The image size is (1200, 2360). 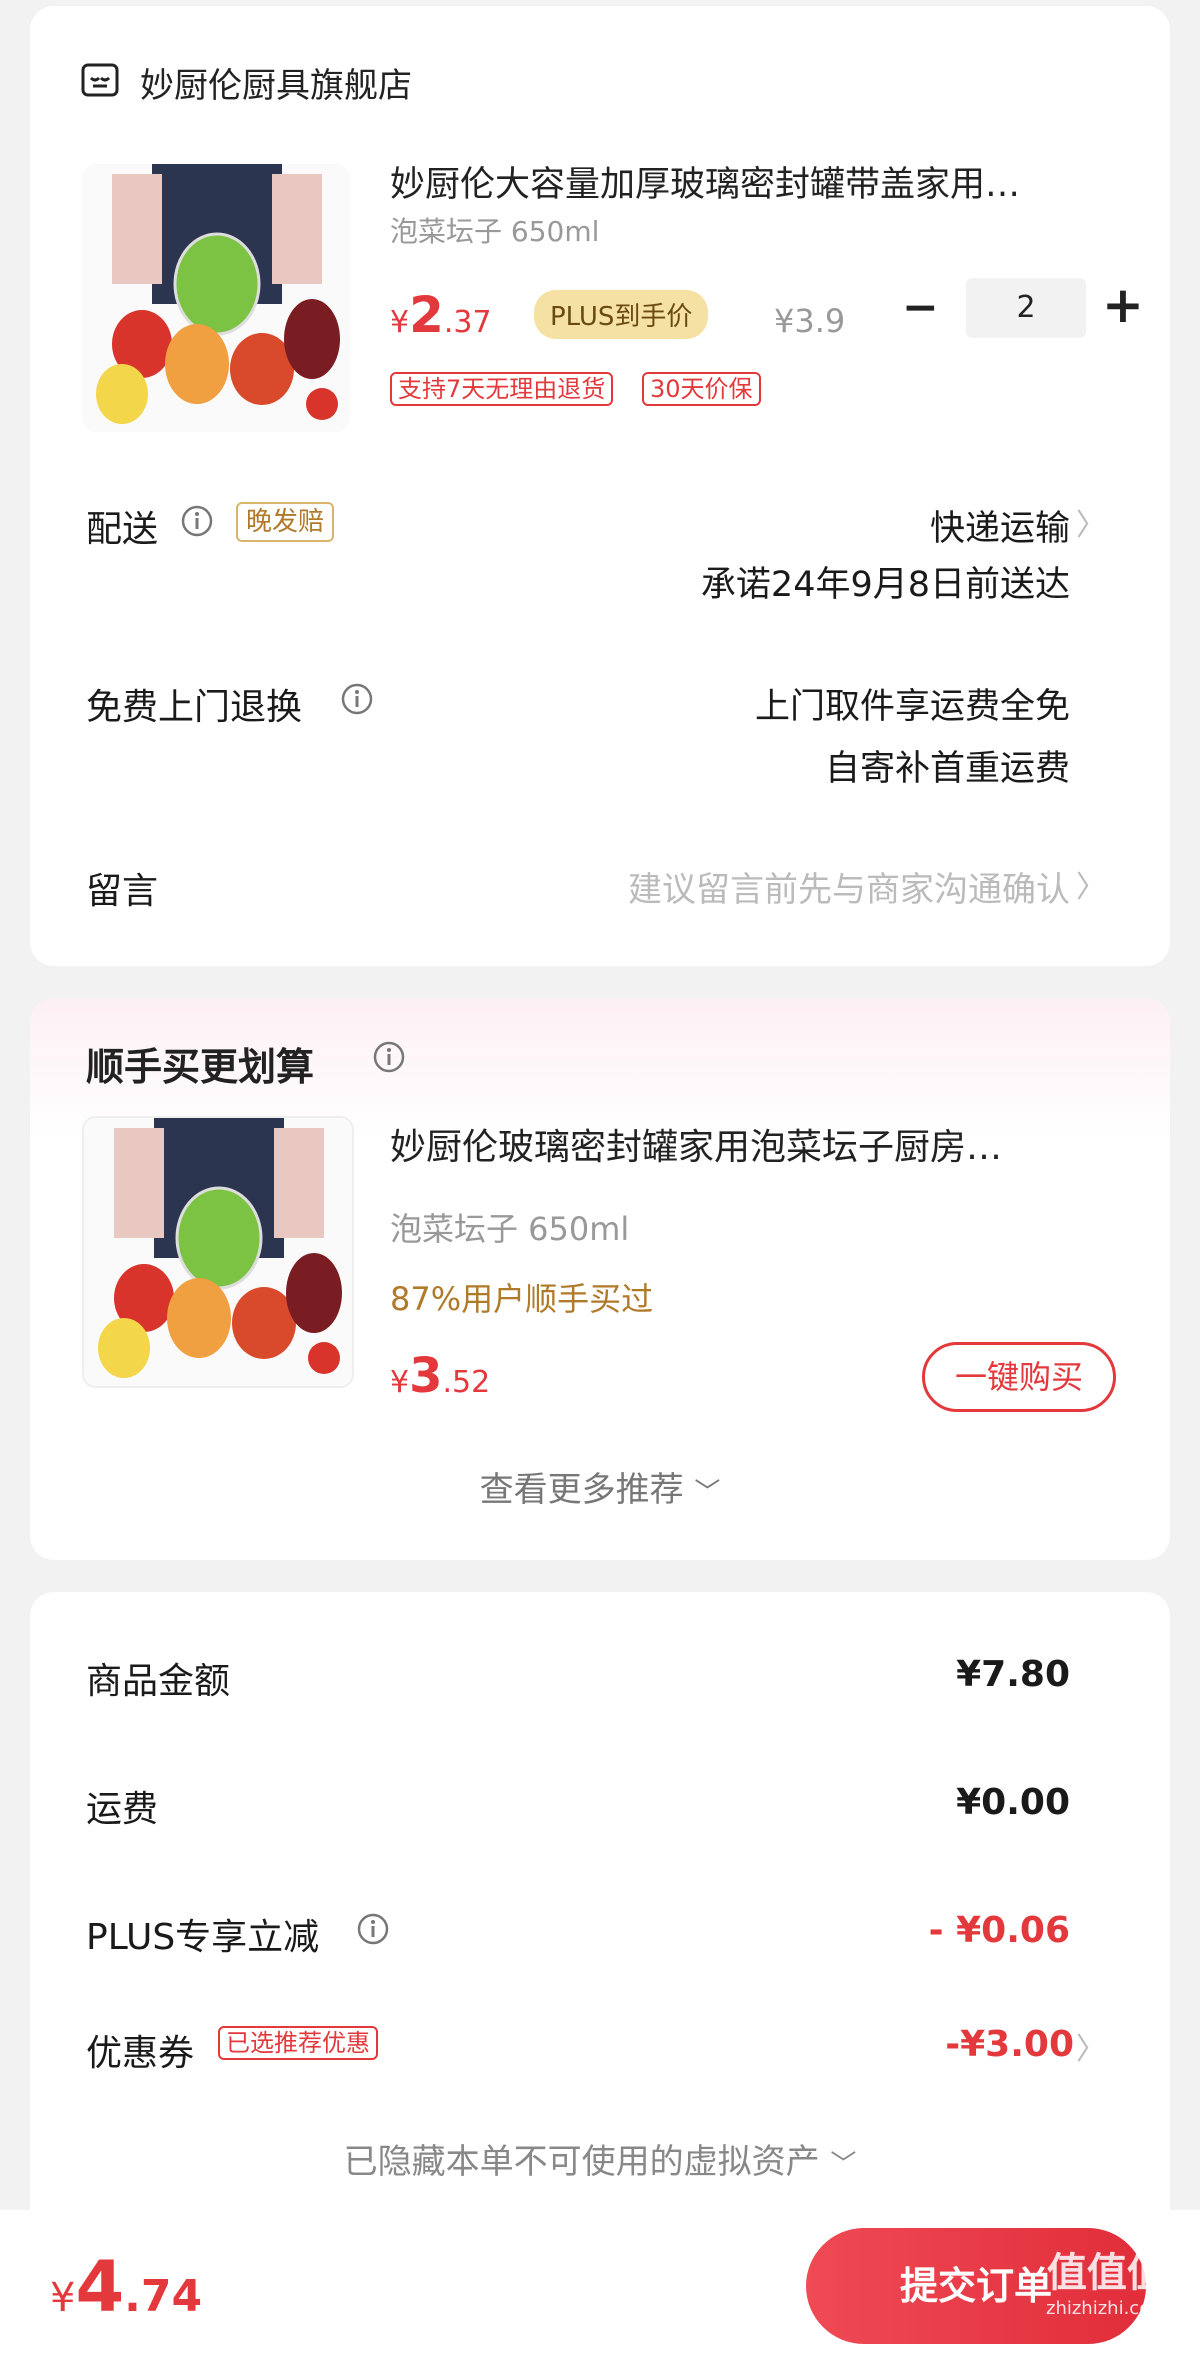 What do you see at coordinates (1013, 1674) in the screenshot?
I see `goods-amount-value: ¥7.80` at bounding box center [1013, 1674].